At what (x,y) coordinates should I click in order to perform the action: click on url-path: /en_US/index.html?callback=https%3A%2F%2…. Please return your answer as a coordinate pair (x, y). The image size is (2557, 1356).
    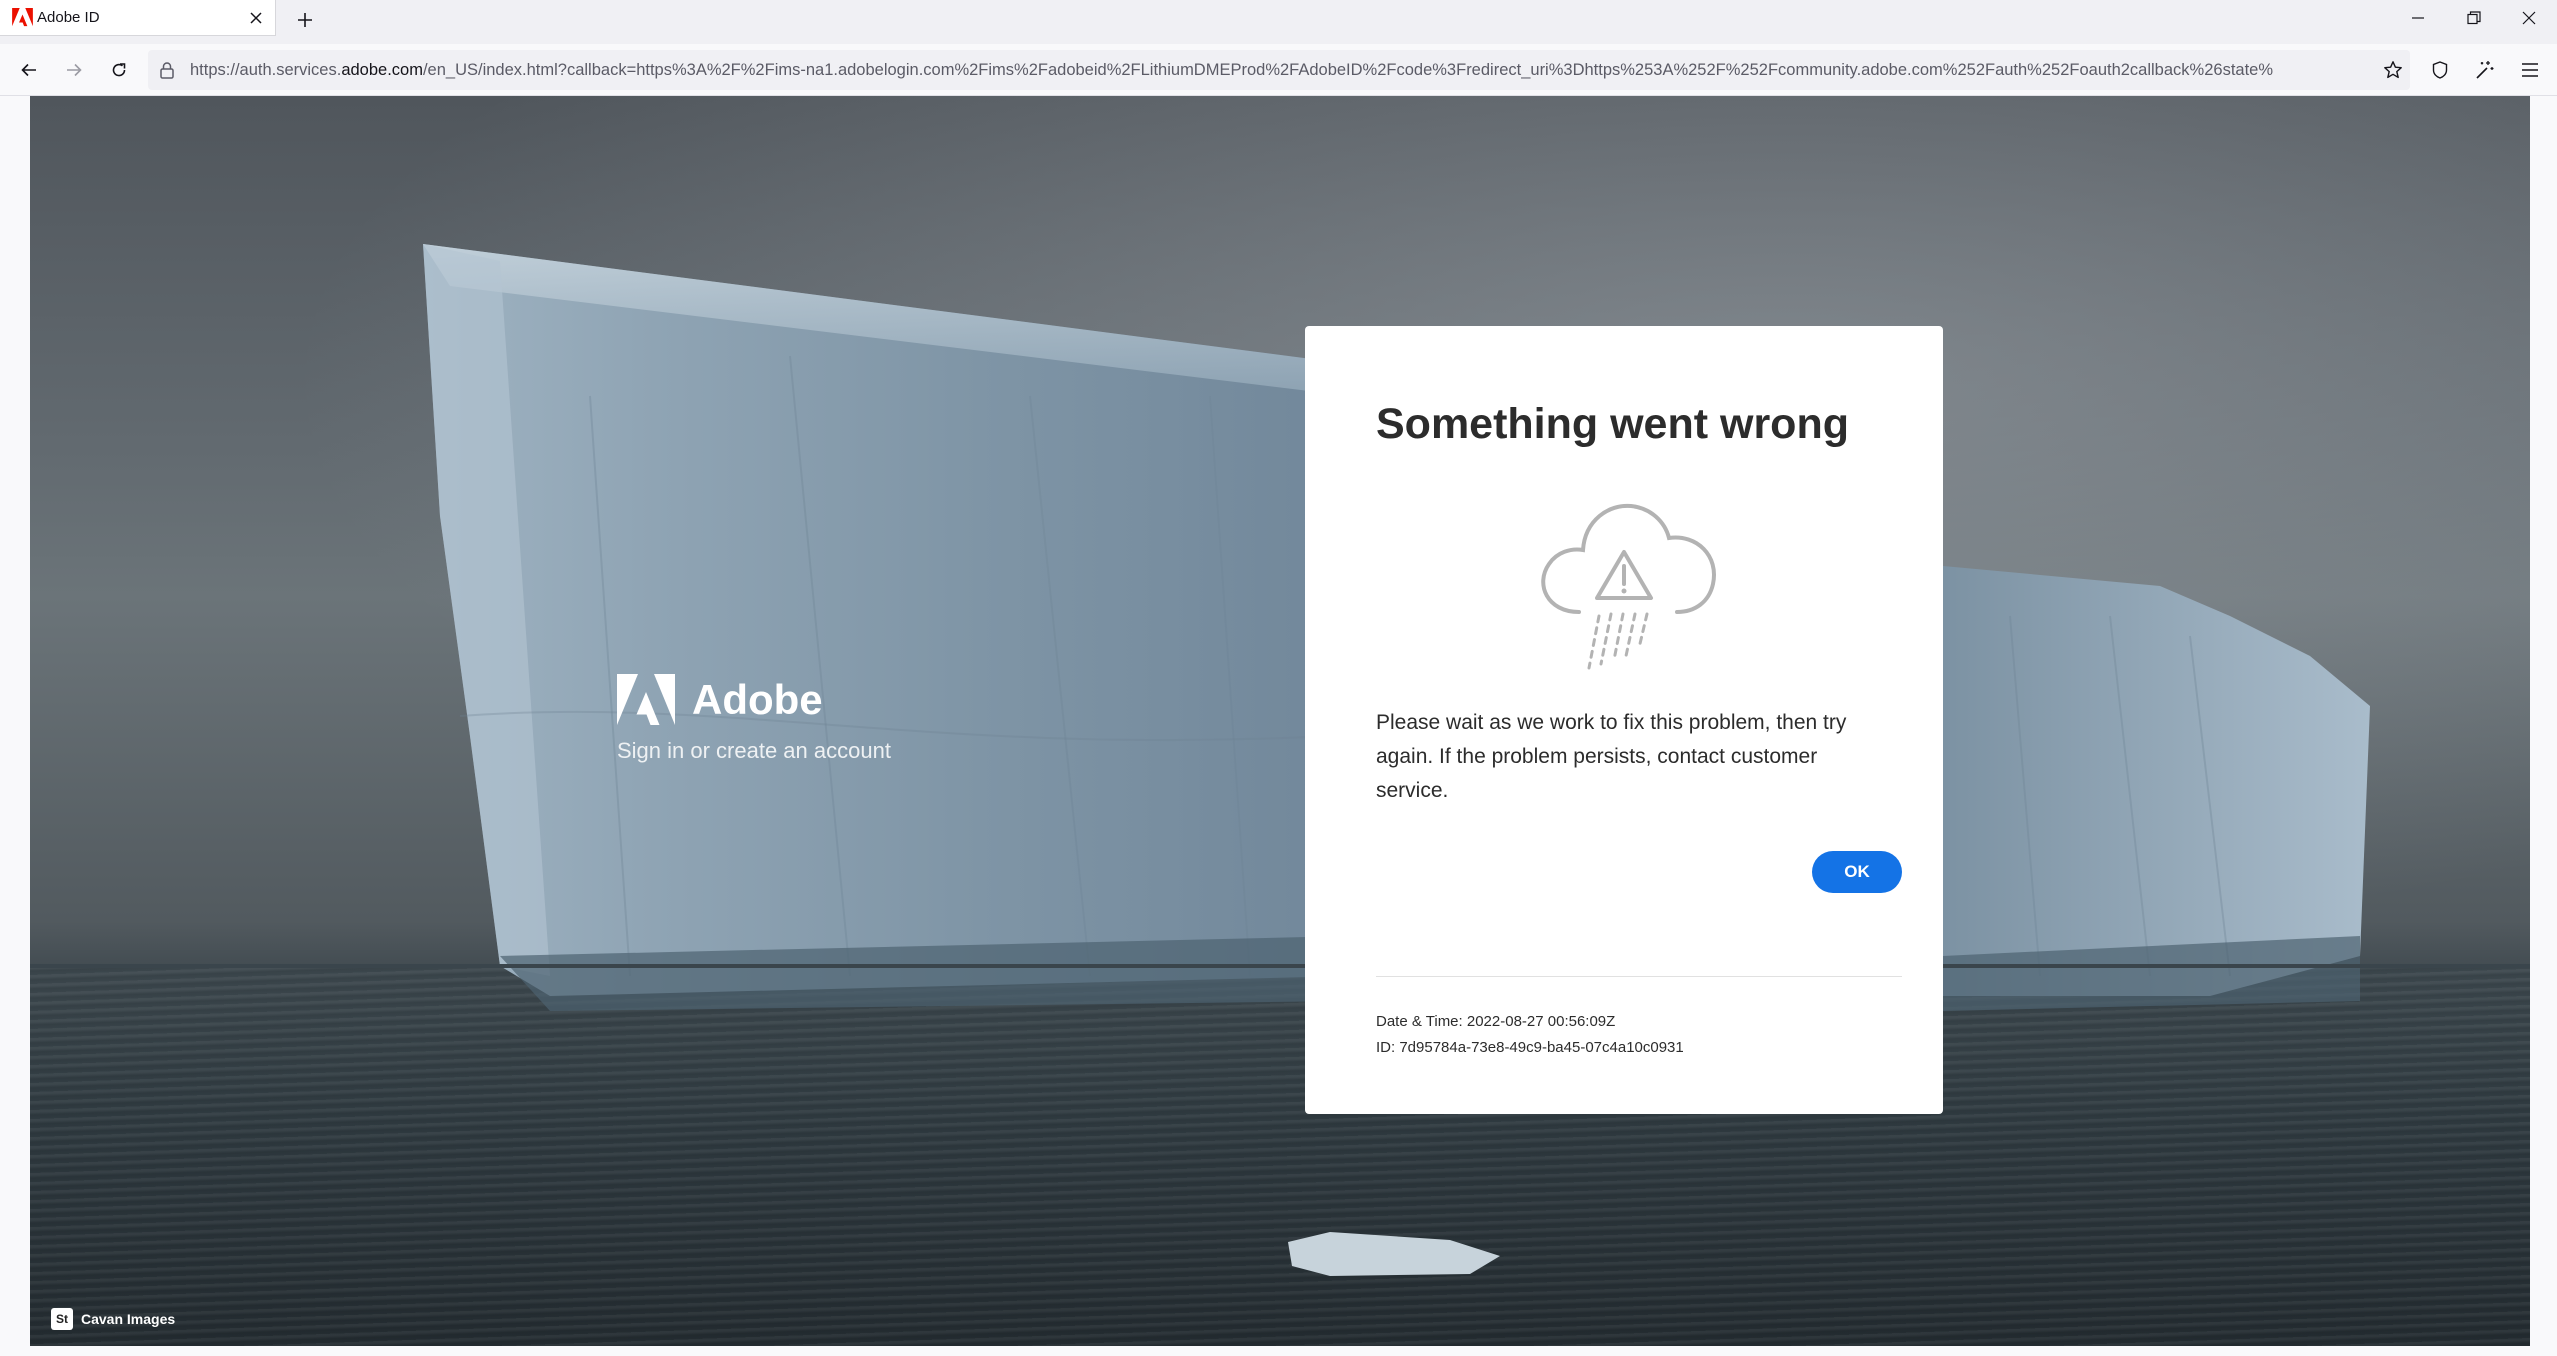
    Looking at the image, I should click on (1348, 70).